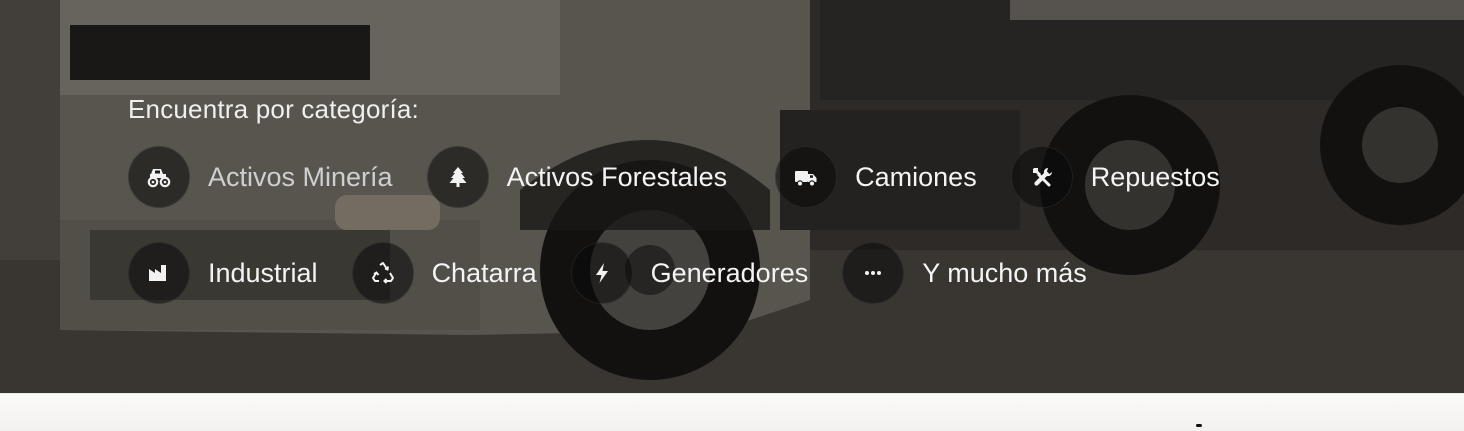  I want to click on lightning-bolt-icon, so click(601, 273).